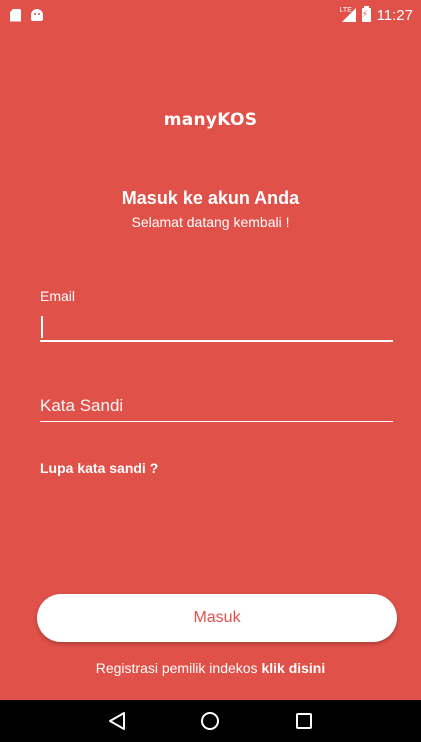 This screenshot has height=742, width=421. I want to click on status-right: LTE 11:27, so click(376, 15).